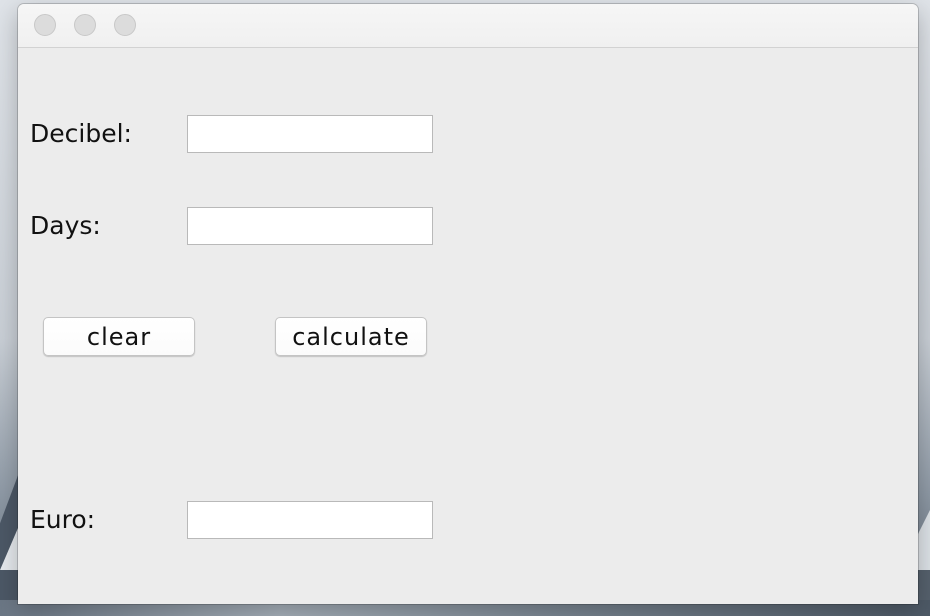 This screenshot has height=616, width=930. Describe the element at coordinates (65, 225) in the screenshot. I see `days-label: Days:` at that location.